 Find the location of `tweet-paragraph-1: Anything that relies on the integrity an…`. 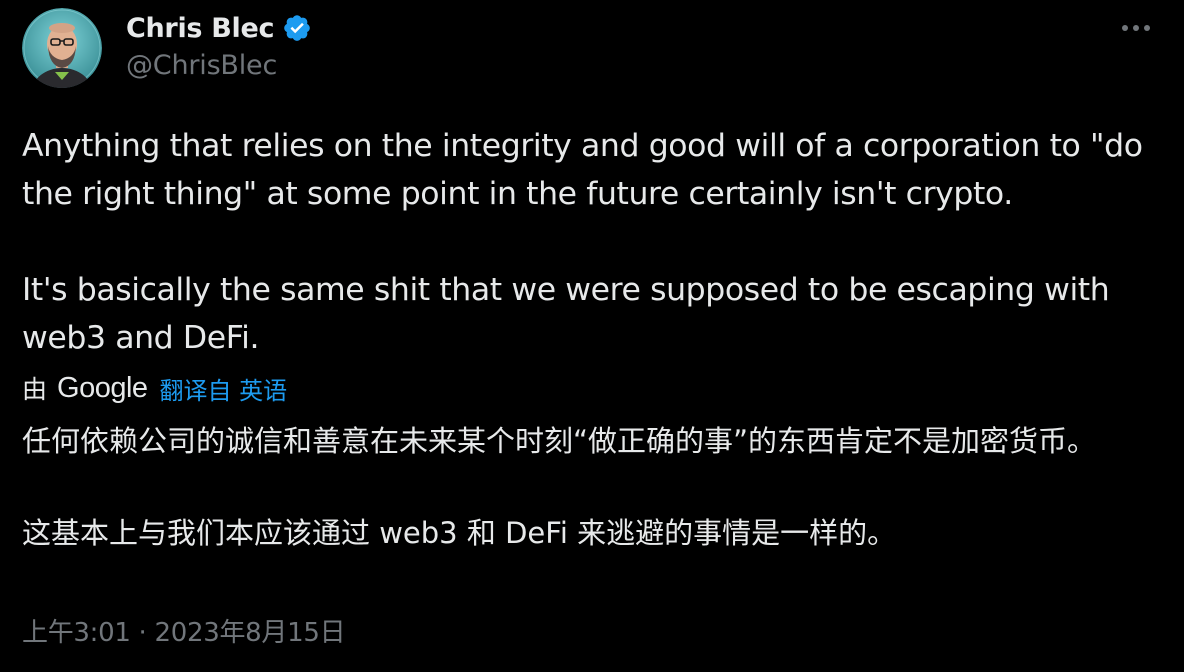

tweet-paragraph-1: Anything that relies on the integrity an… is located at coordinates (582, 170).